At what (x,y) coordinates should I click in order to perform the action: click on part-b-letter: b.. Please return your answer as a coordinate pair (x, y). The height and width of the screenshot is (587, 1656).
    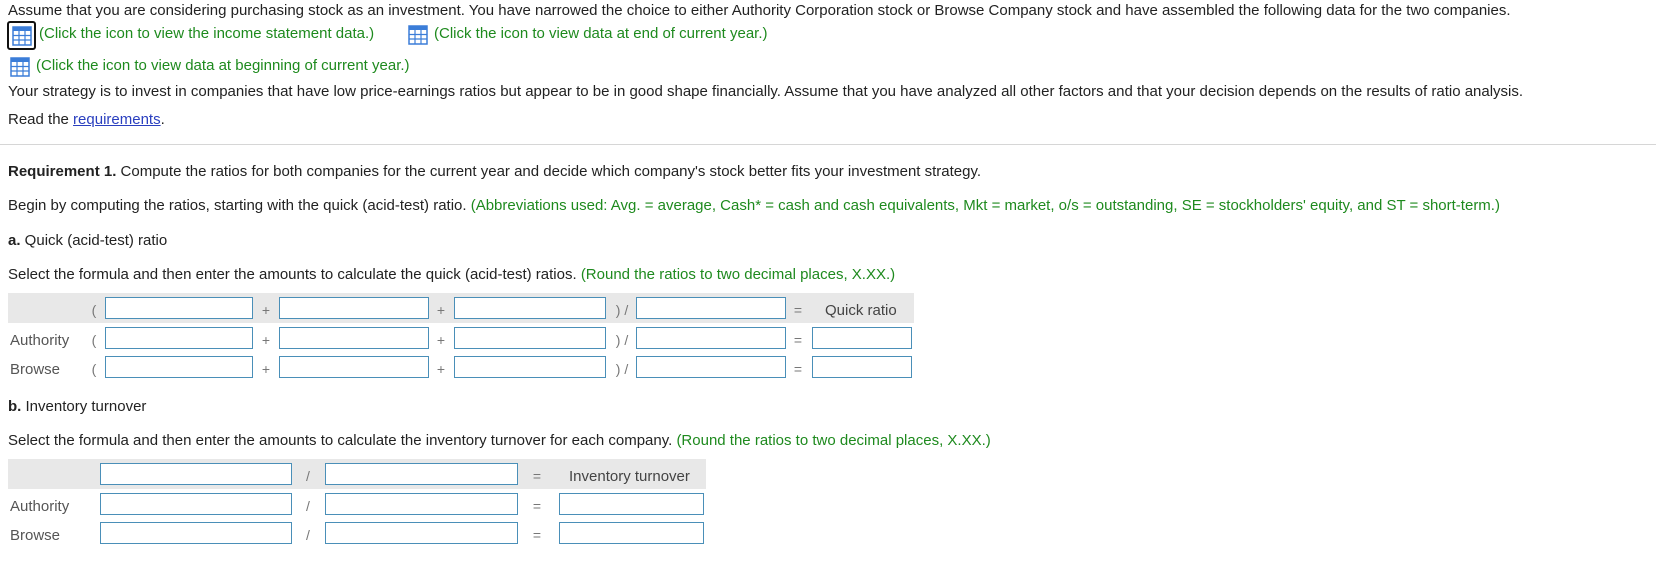
    Looking at the image, I should click on (15, 406).